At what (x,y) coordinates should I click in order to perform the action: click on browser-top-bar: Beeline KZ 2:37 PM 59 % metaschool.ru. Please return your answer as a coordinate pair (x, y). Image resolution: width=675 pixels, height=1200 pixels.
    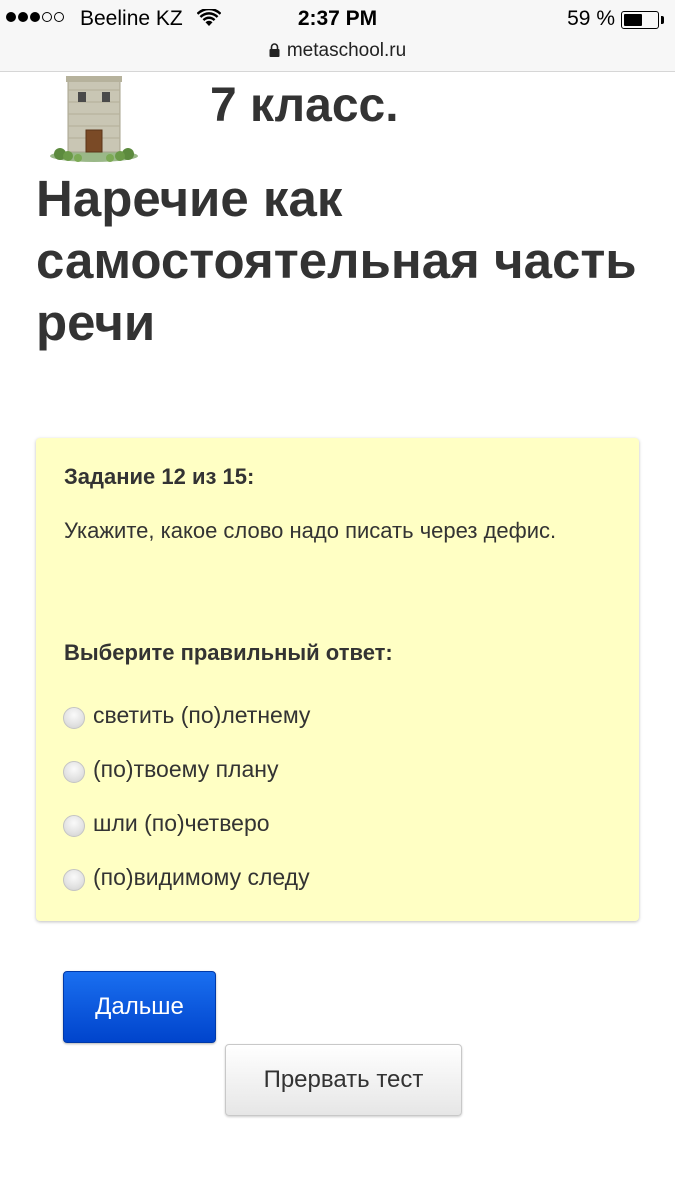
    Looking at the image, I should click on (337, 36).